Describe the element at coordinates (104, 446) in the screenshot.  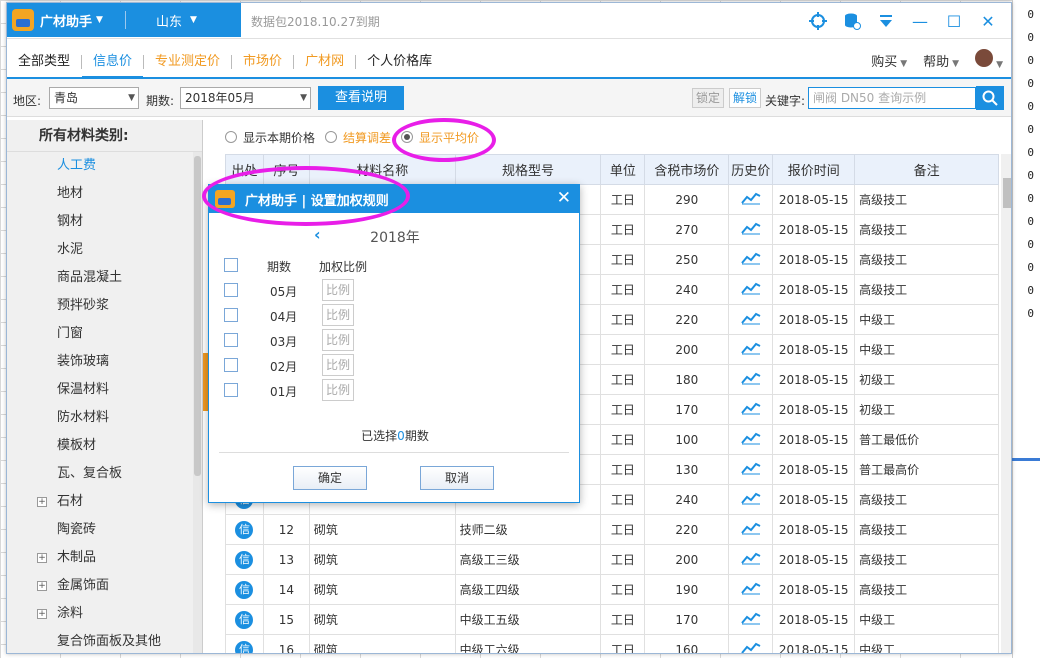
I see `sidebar-item: 模板材` at that location.